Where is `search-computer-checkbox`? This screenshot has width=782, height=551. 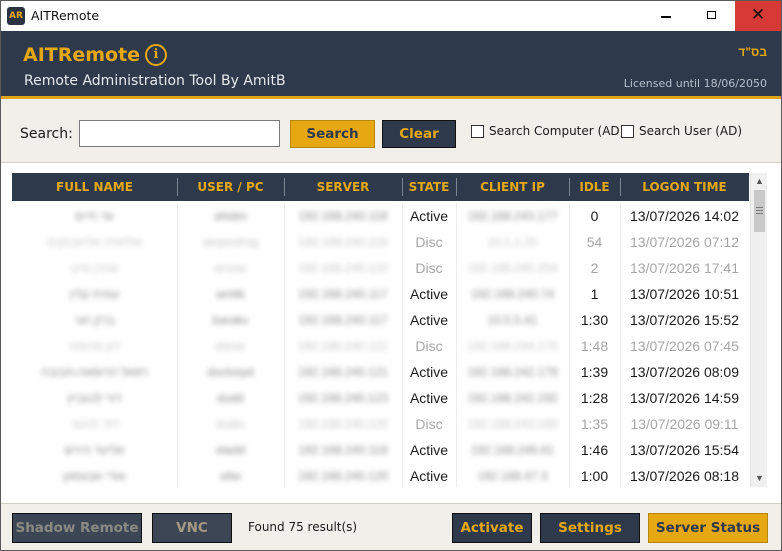 search-computer-checkbox is located at coordinates (477, 131).